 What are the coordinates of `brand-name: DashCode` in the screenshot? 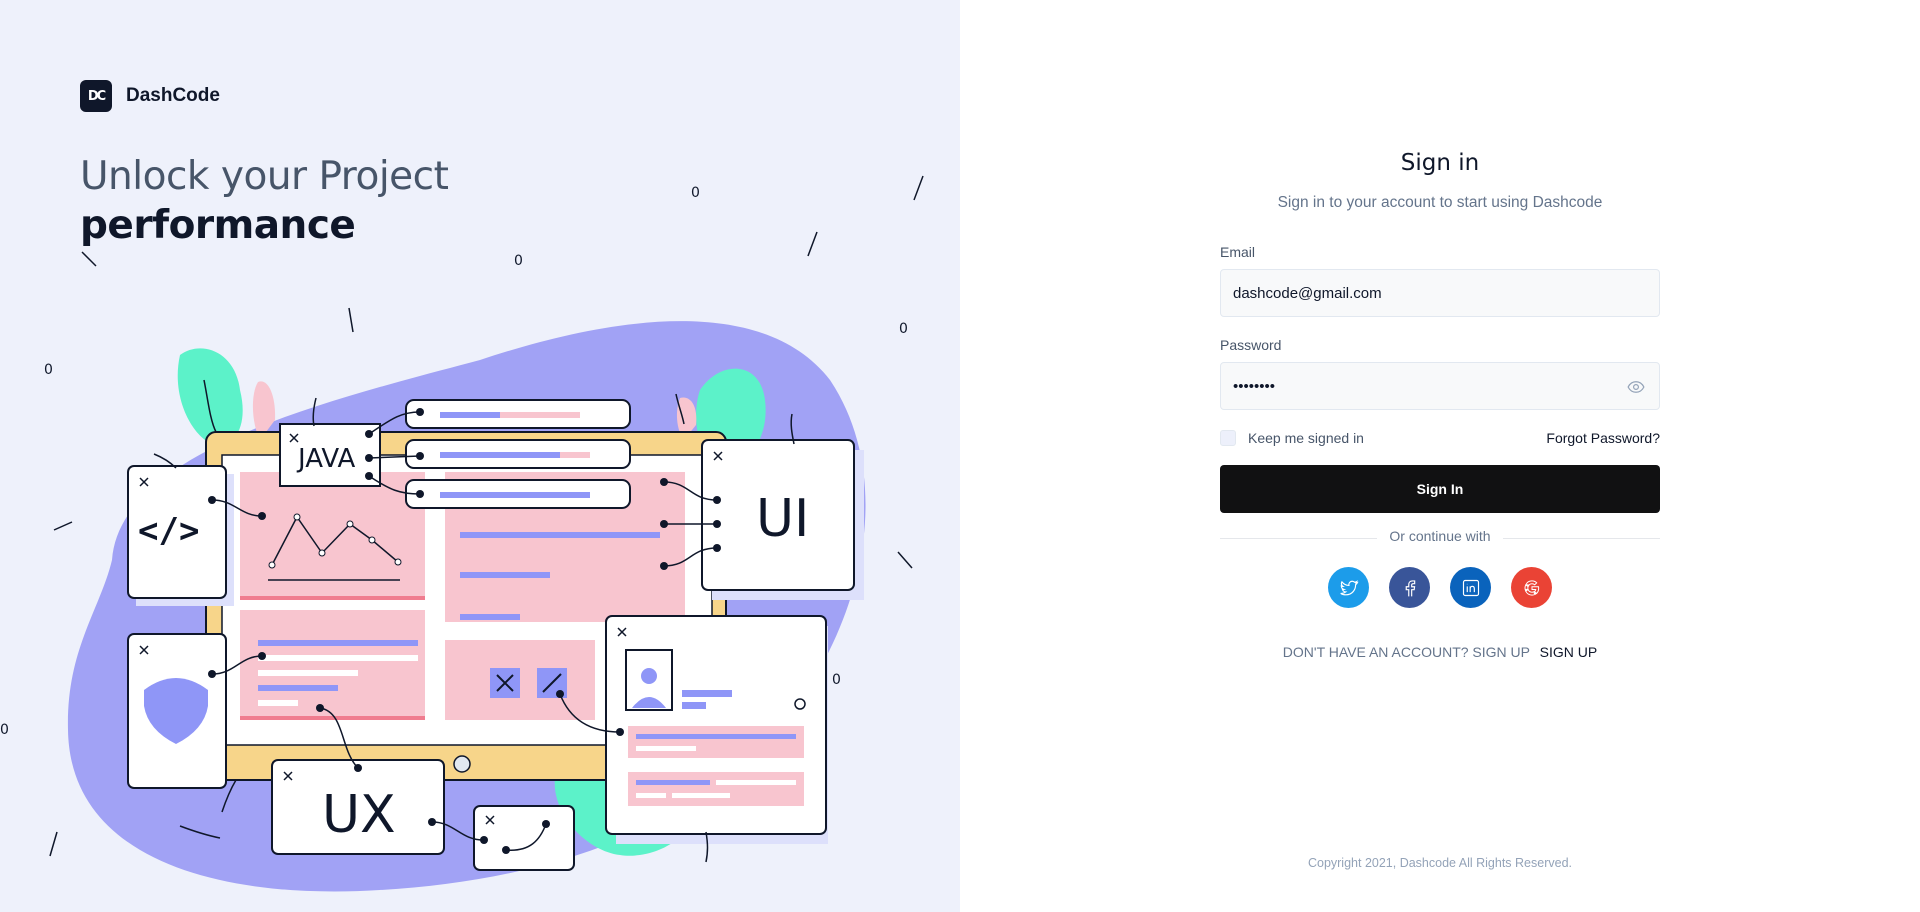 It's located at (173, 95).